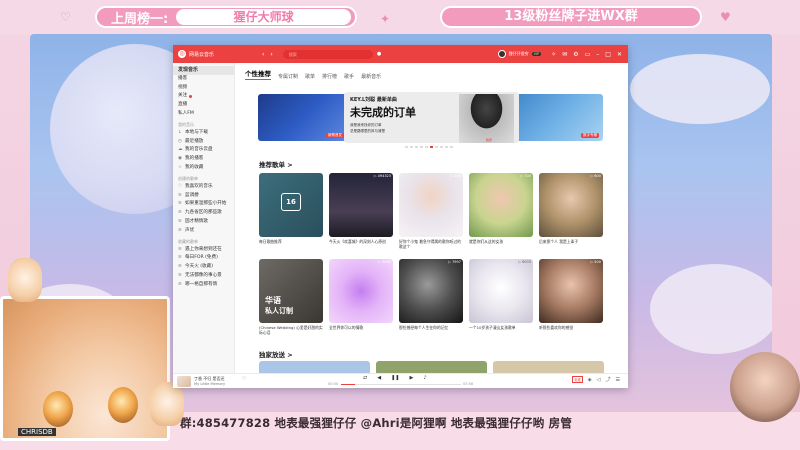 This screenshot has width=800, height=450. What do you see at coordinates (361, 297) in the screenshot?
I see `playlist-card: ▷ 3000 全世界你可以的情歌` at bounding box center [361, 297].